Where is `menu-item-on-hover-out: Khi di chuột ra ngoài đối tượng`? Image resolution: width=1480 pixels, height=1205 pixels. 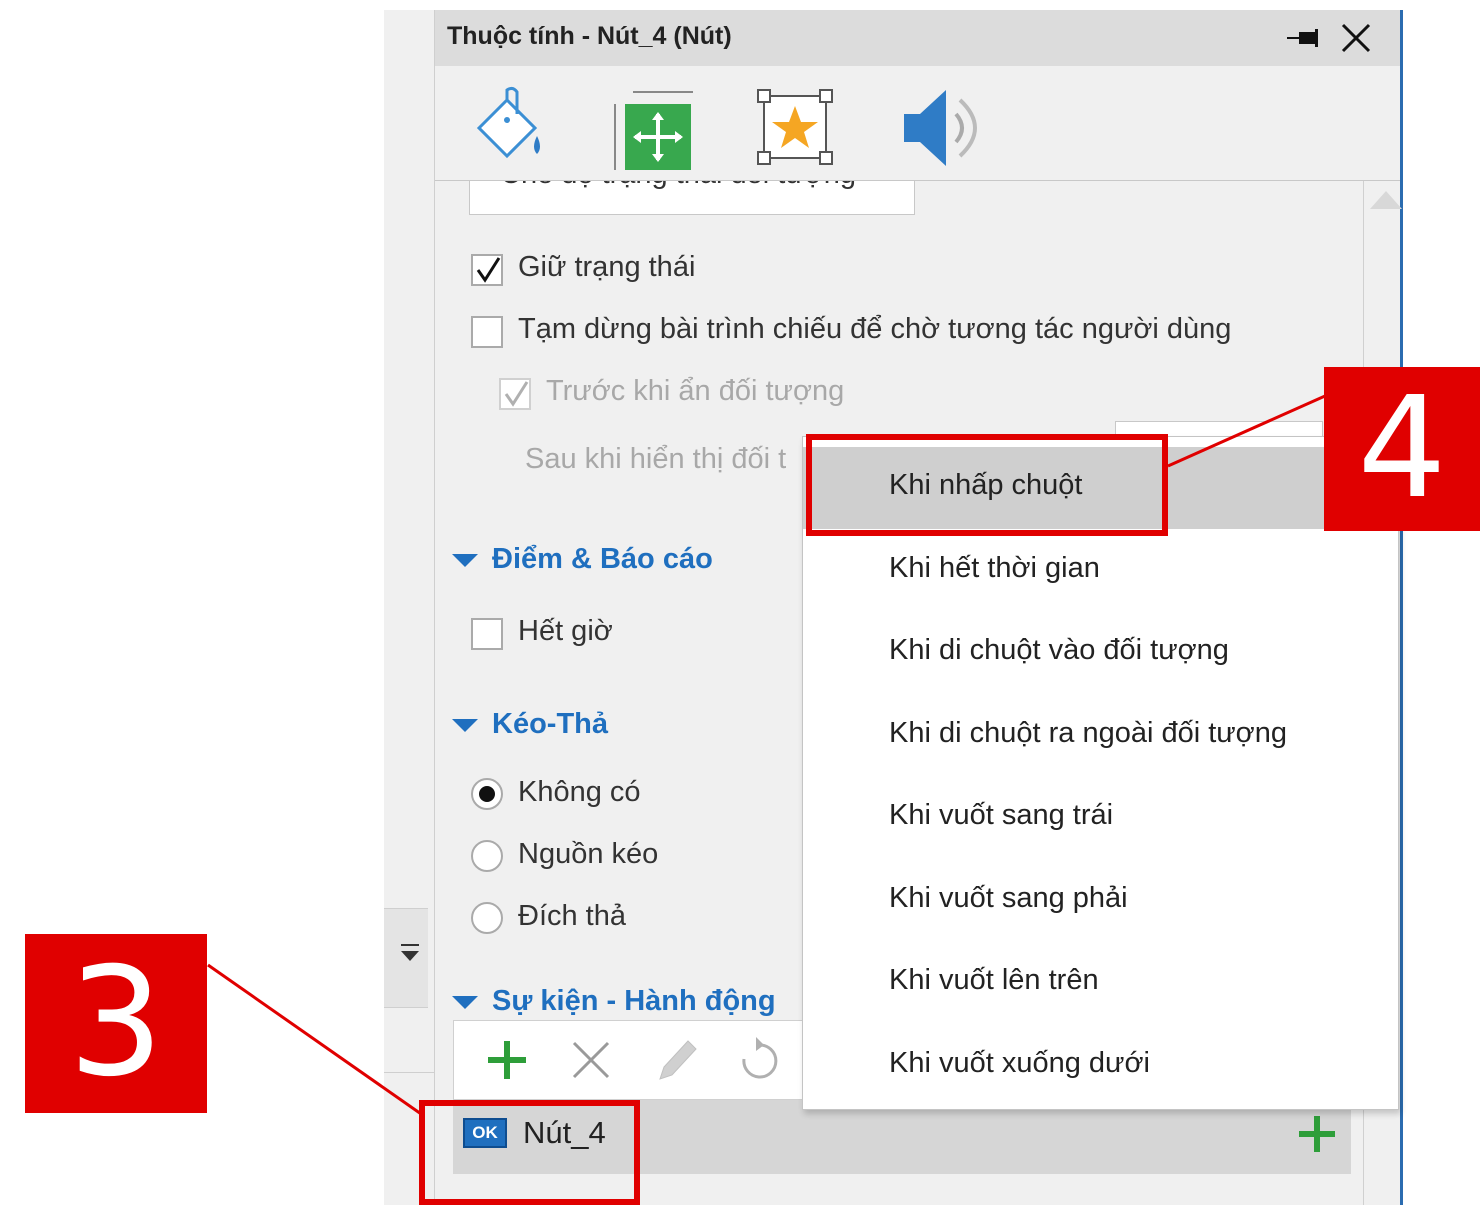 menu-item-on-hover-out: Khi di chuột ra ngoài đối tượng is located at coordinates (1100, 736).